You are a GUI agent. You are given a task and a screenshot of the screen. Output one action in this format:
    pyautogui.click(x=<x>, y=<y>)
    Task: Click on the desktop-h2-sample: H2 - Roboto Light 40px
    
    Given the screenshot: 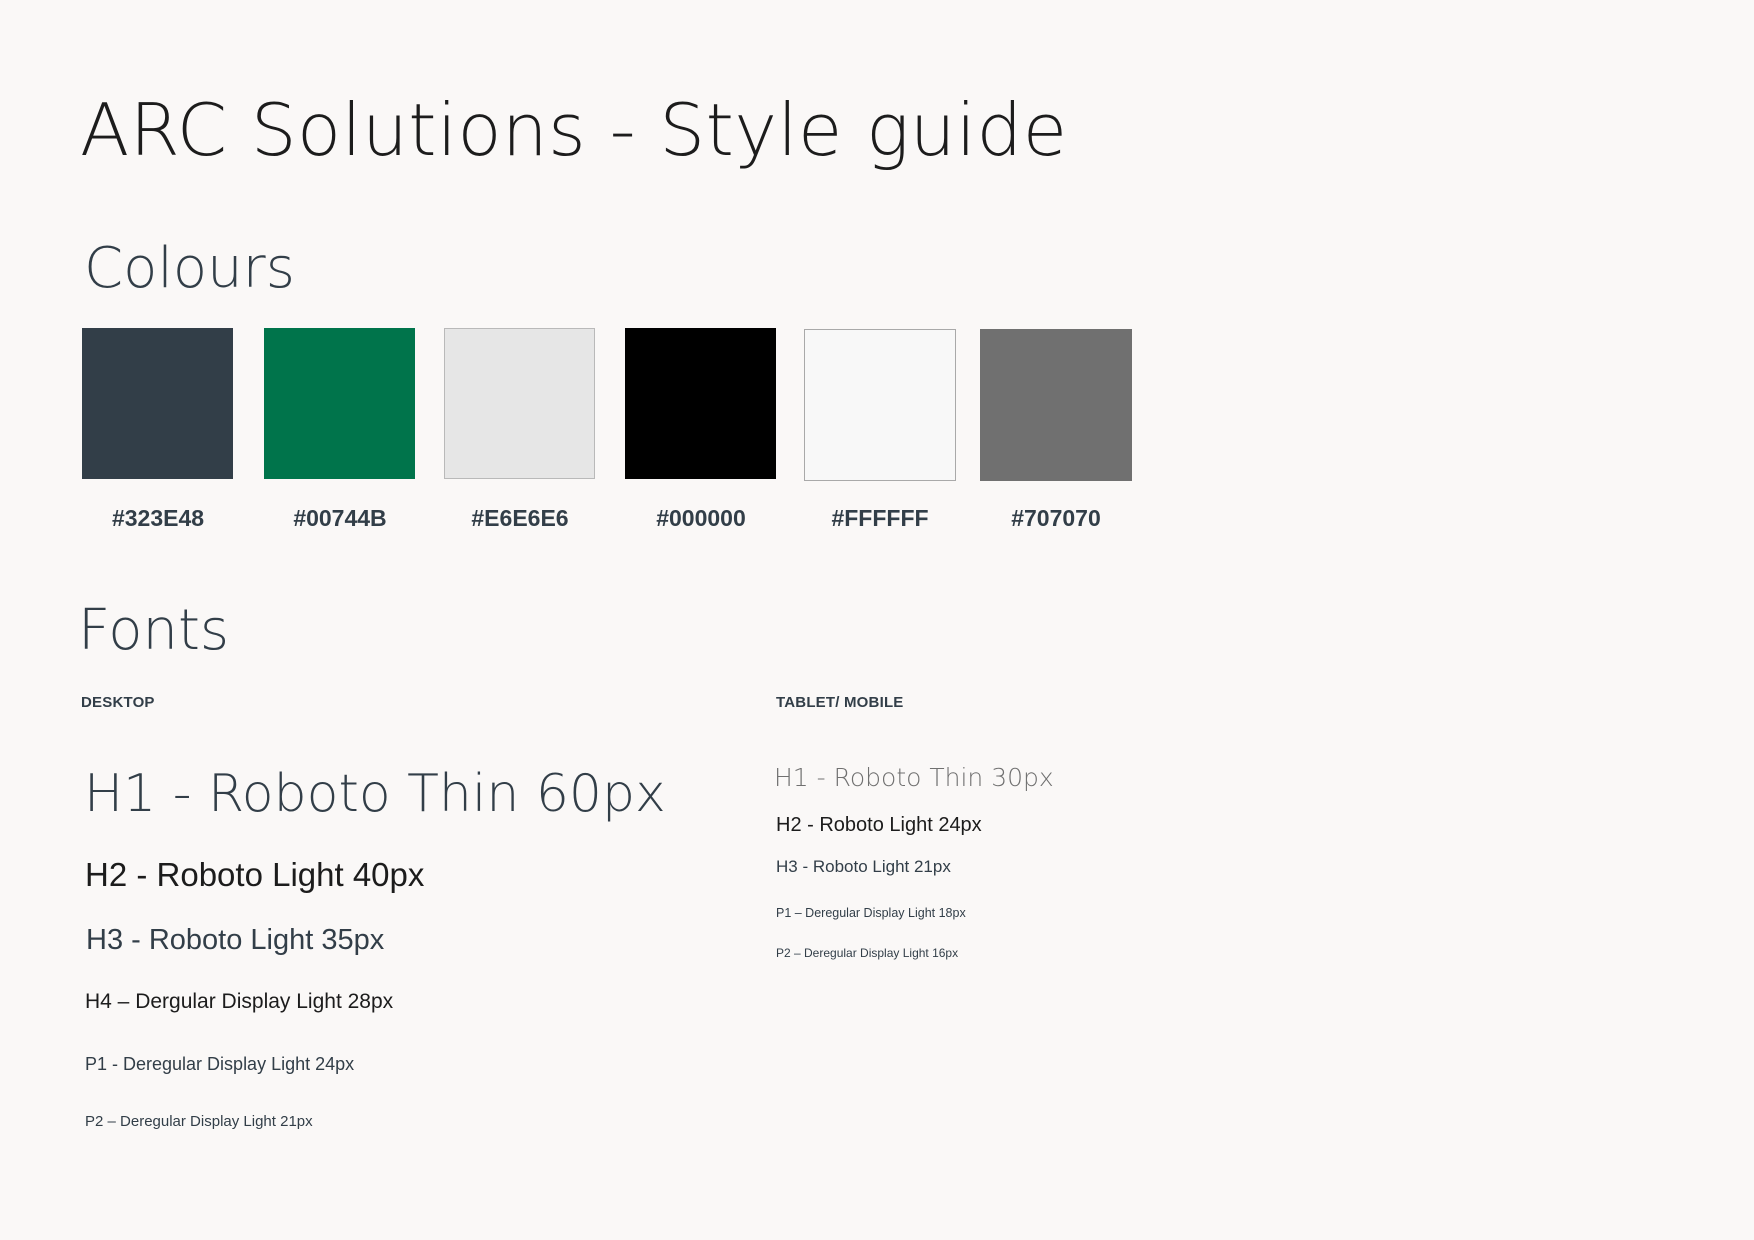 What is the action you would take?
    pyautogui.click(x=255, y=874)
    